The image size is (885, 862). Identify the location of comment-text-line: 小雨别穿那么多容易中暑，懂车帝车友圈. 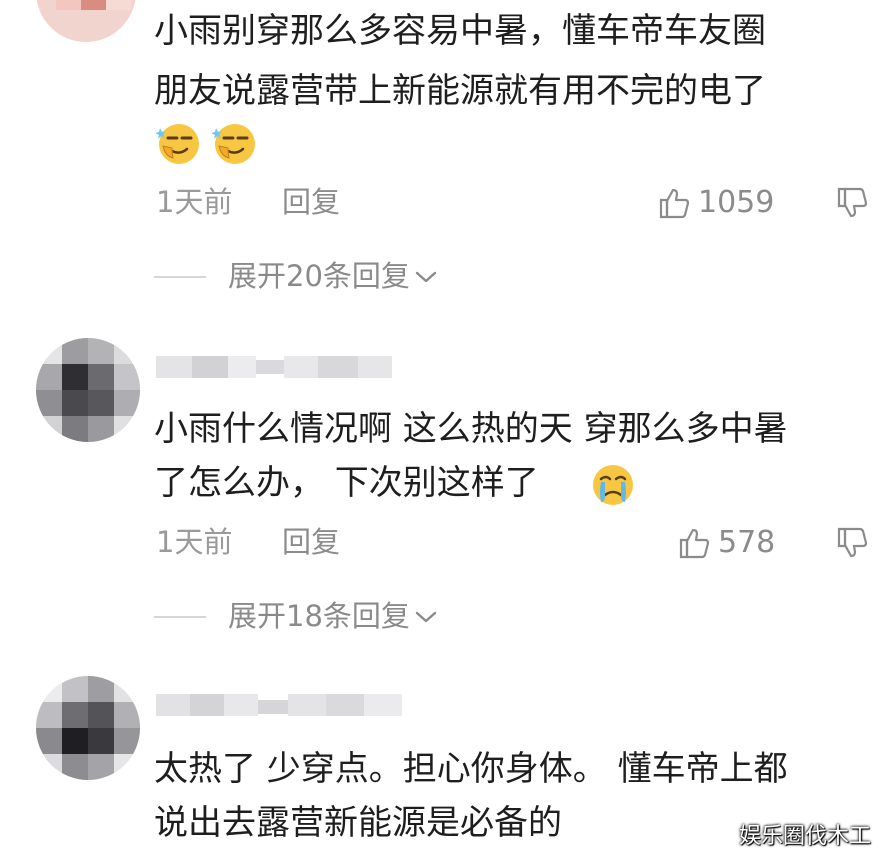
(460, 31).